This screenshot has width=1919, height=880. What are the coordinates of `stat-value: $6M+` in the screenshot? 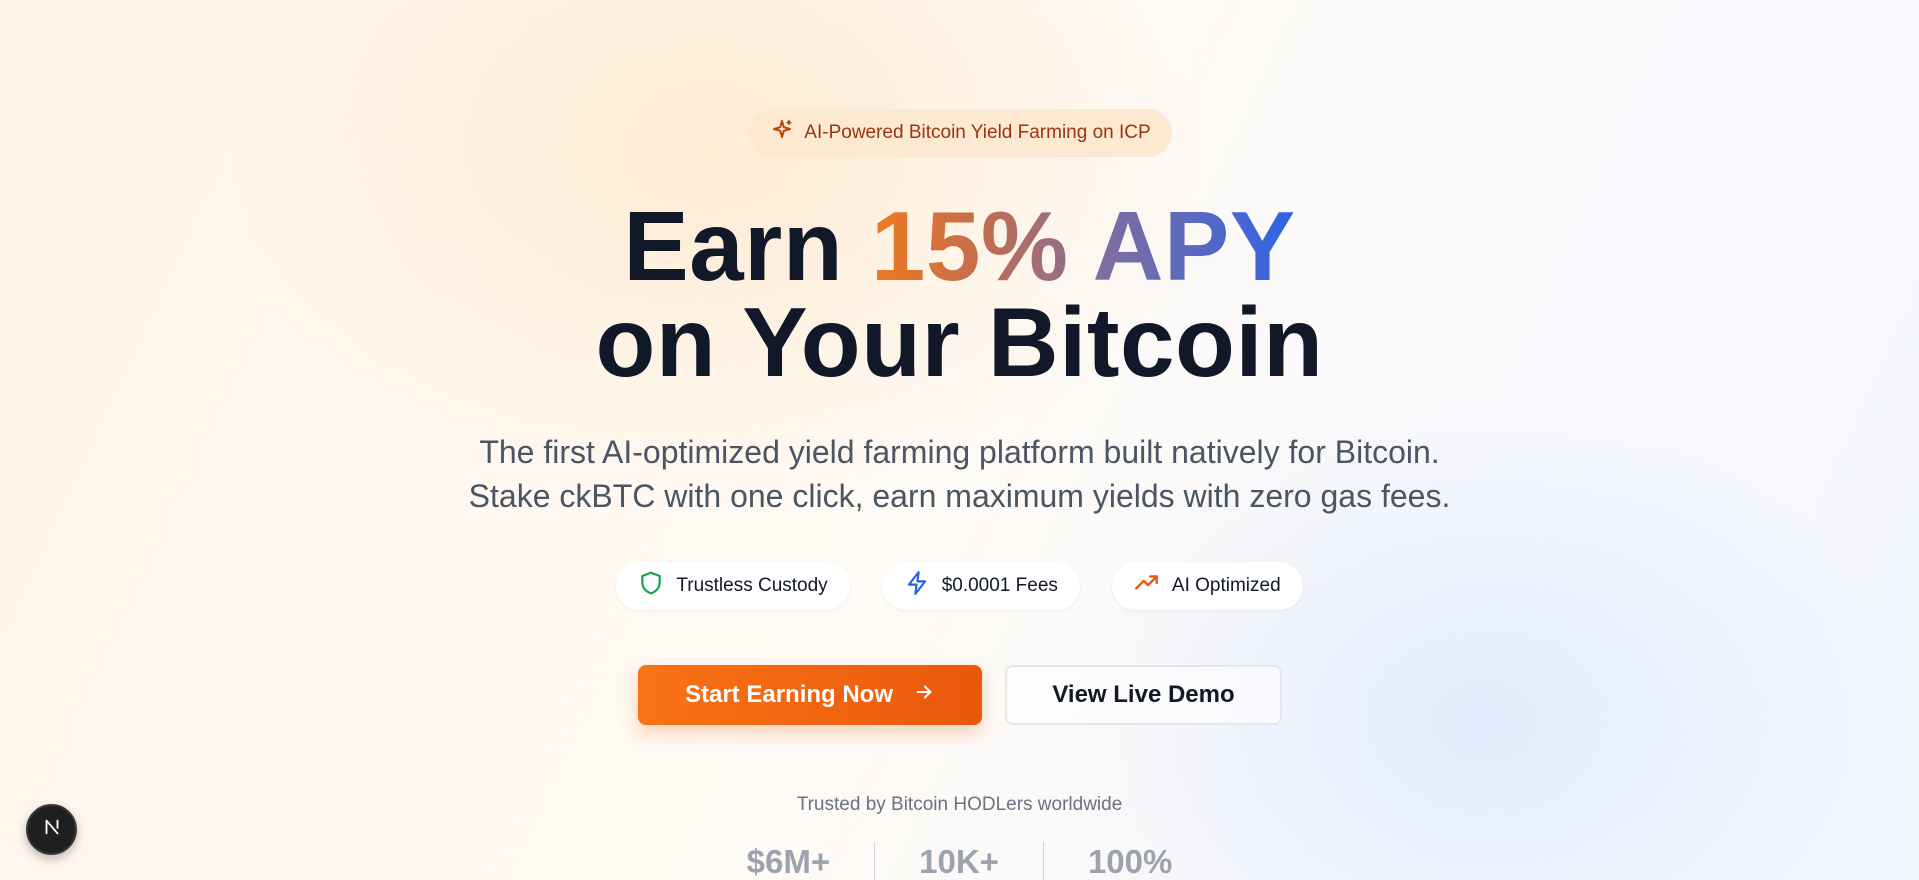 It's located at (788, 861).